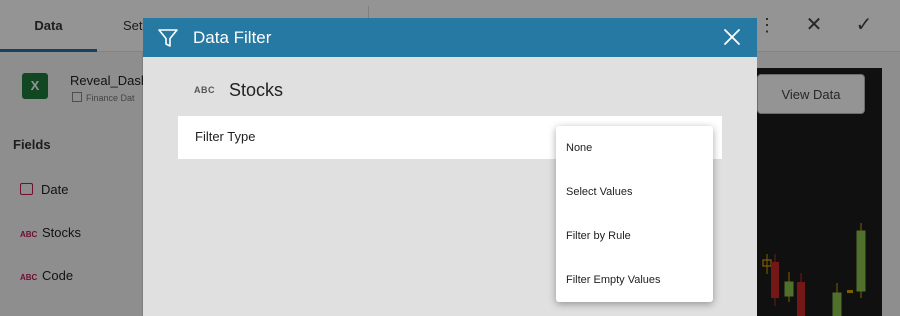 The height and width of the screenshot is (316, 900). I want to click on dialog-title: Data Filter, so click(232, 37).